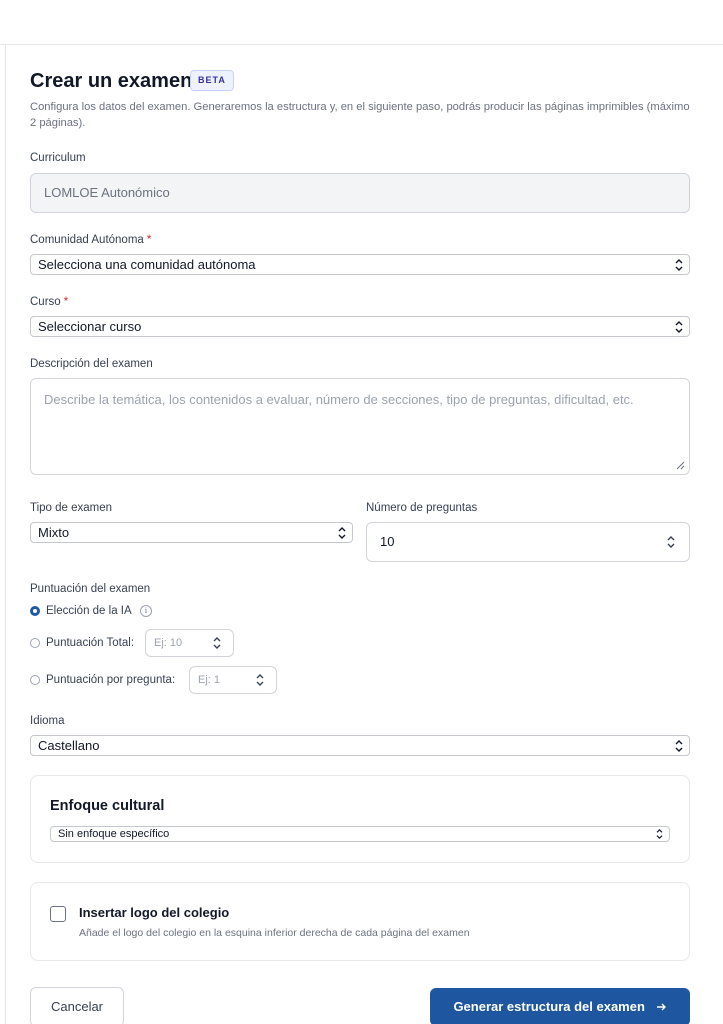 The image size is (723, 1024). Describe the element at coordinates (168, 643) in the screenshot. I see `puntuacion-total-placeholder: Ej: 10` at that location.